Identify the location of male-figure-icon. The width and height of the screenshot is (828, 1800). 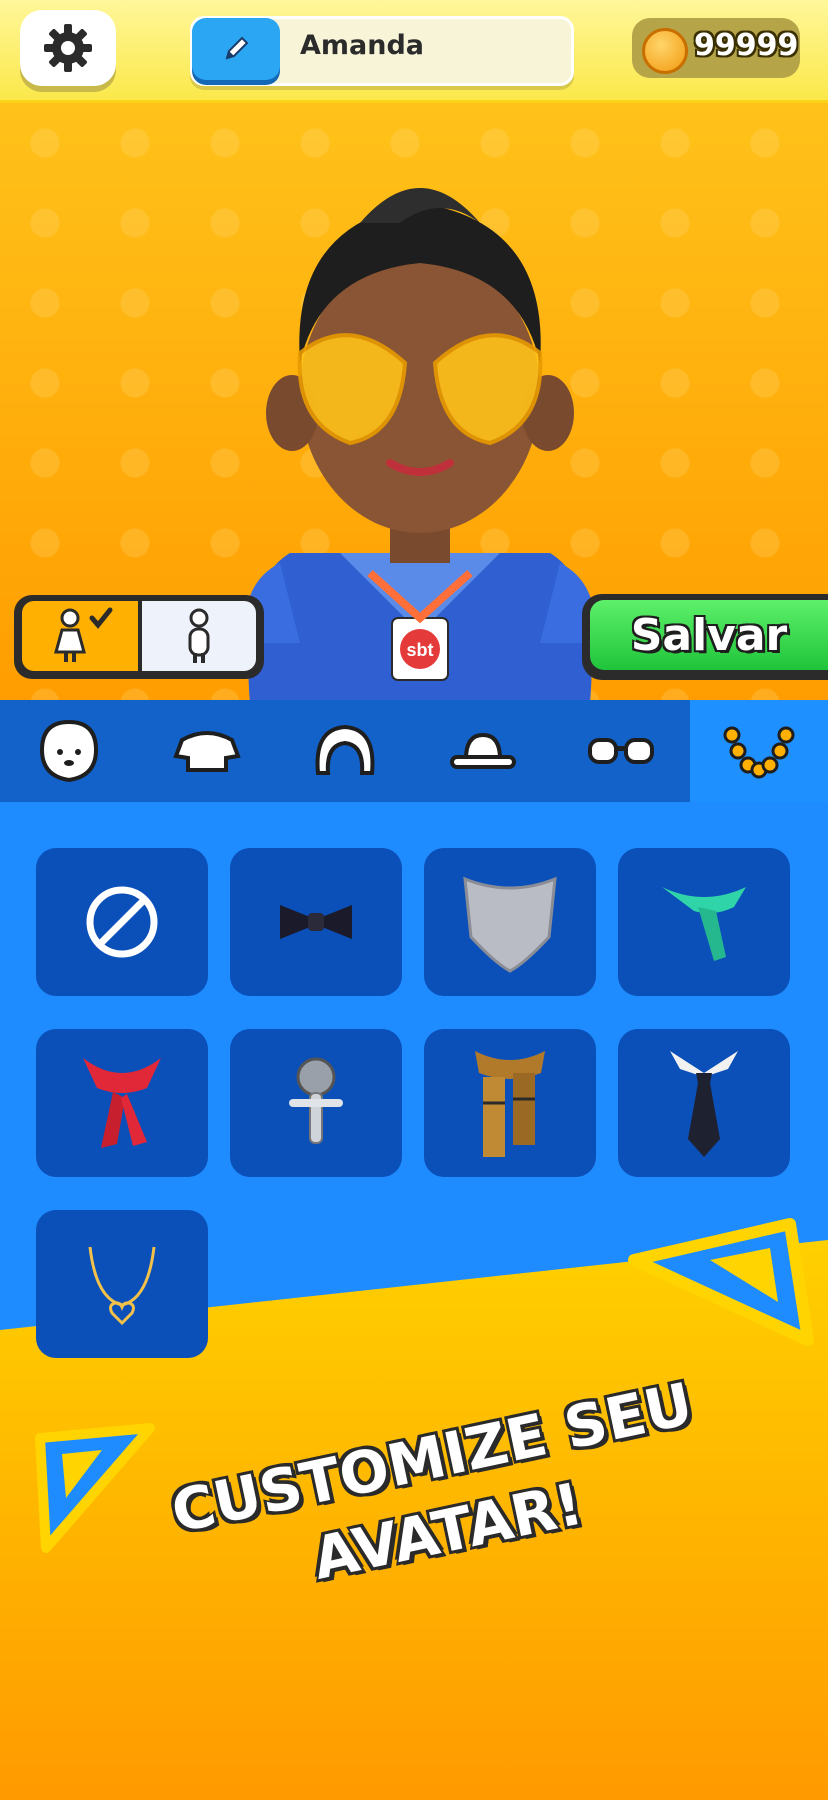
(199, 635).